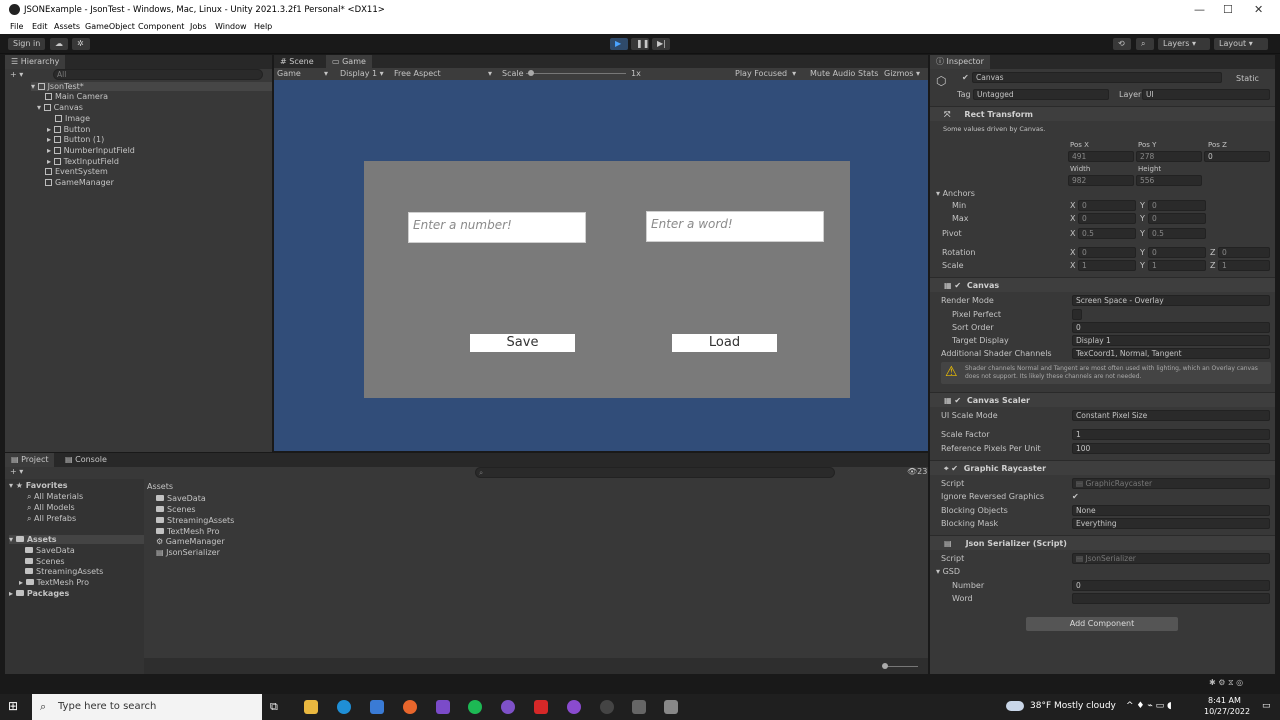  What do you see at coordinates (1224, 700) in the screenshot?
I see `clock-time: 8:41 AM` at bounding box center [1224, 700].